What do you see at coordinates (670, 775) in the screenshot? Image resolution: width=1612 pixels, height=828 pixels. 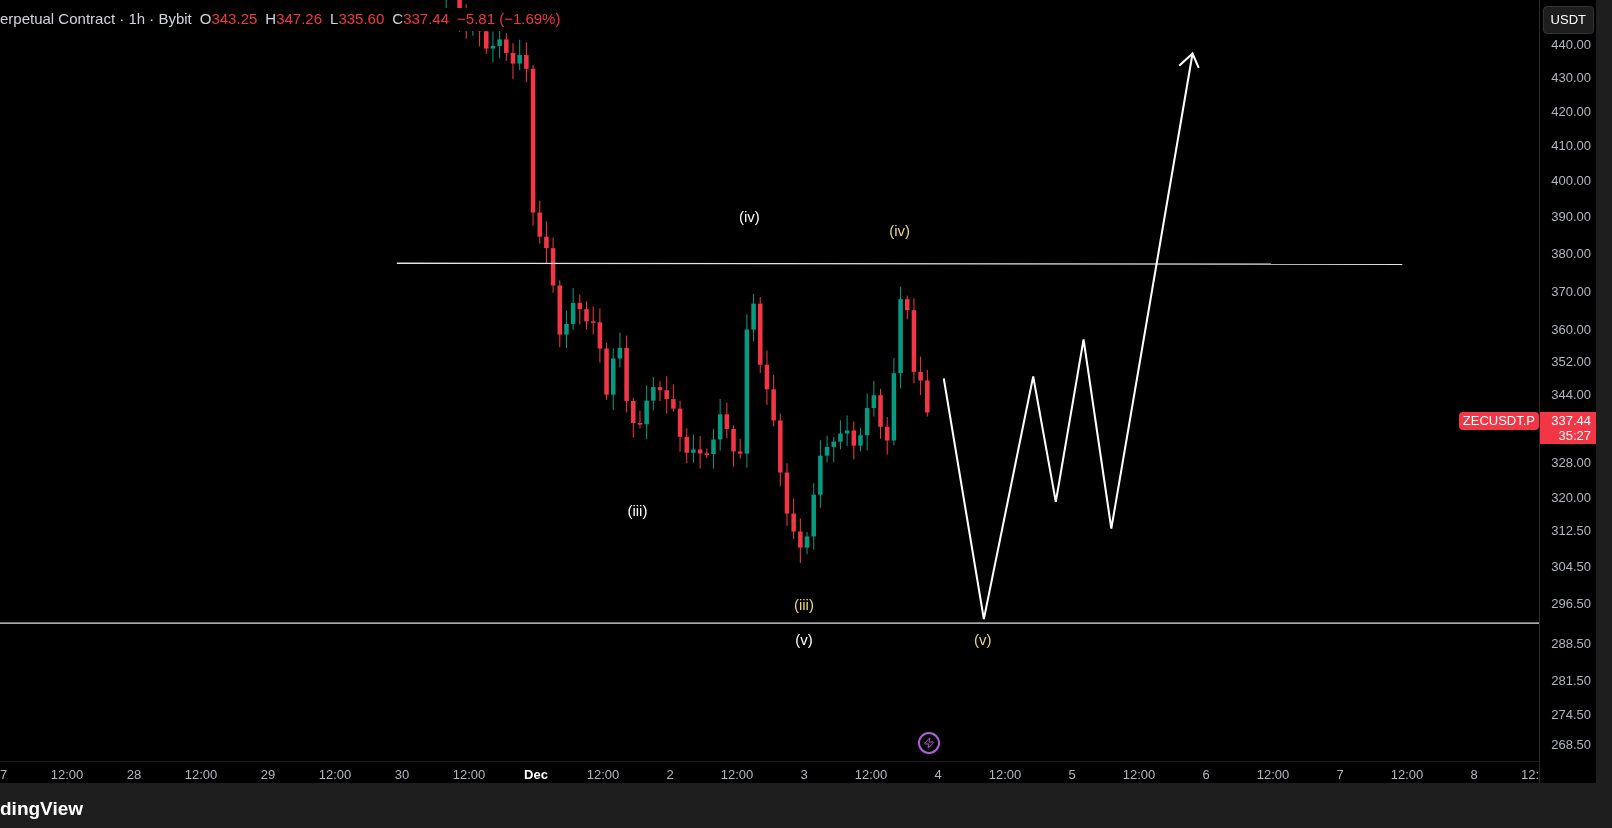 I see `time-label: 2` at bounding box center [670, 775].